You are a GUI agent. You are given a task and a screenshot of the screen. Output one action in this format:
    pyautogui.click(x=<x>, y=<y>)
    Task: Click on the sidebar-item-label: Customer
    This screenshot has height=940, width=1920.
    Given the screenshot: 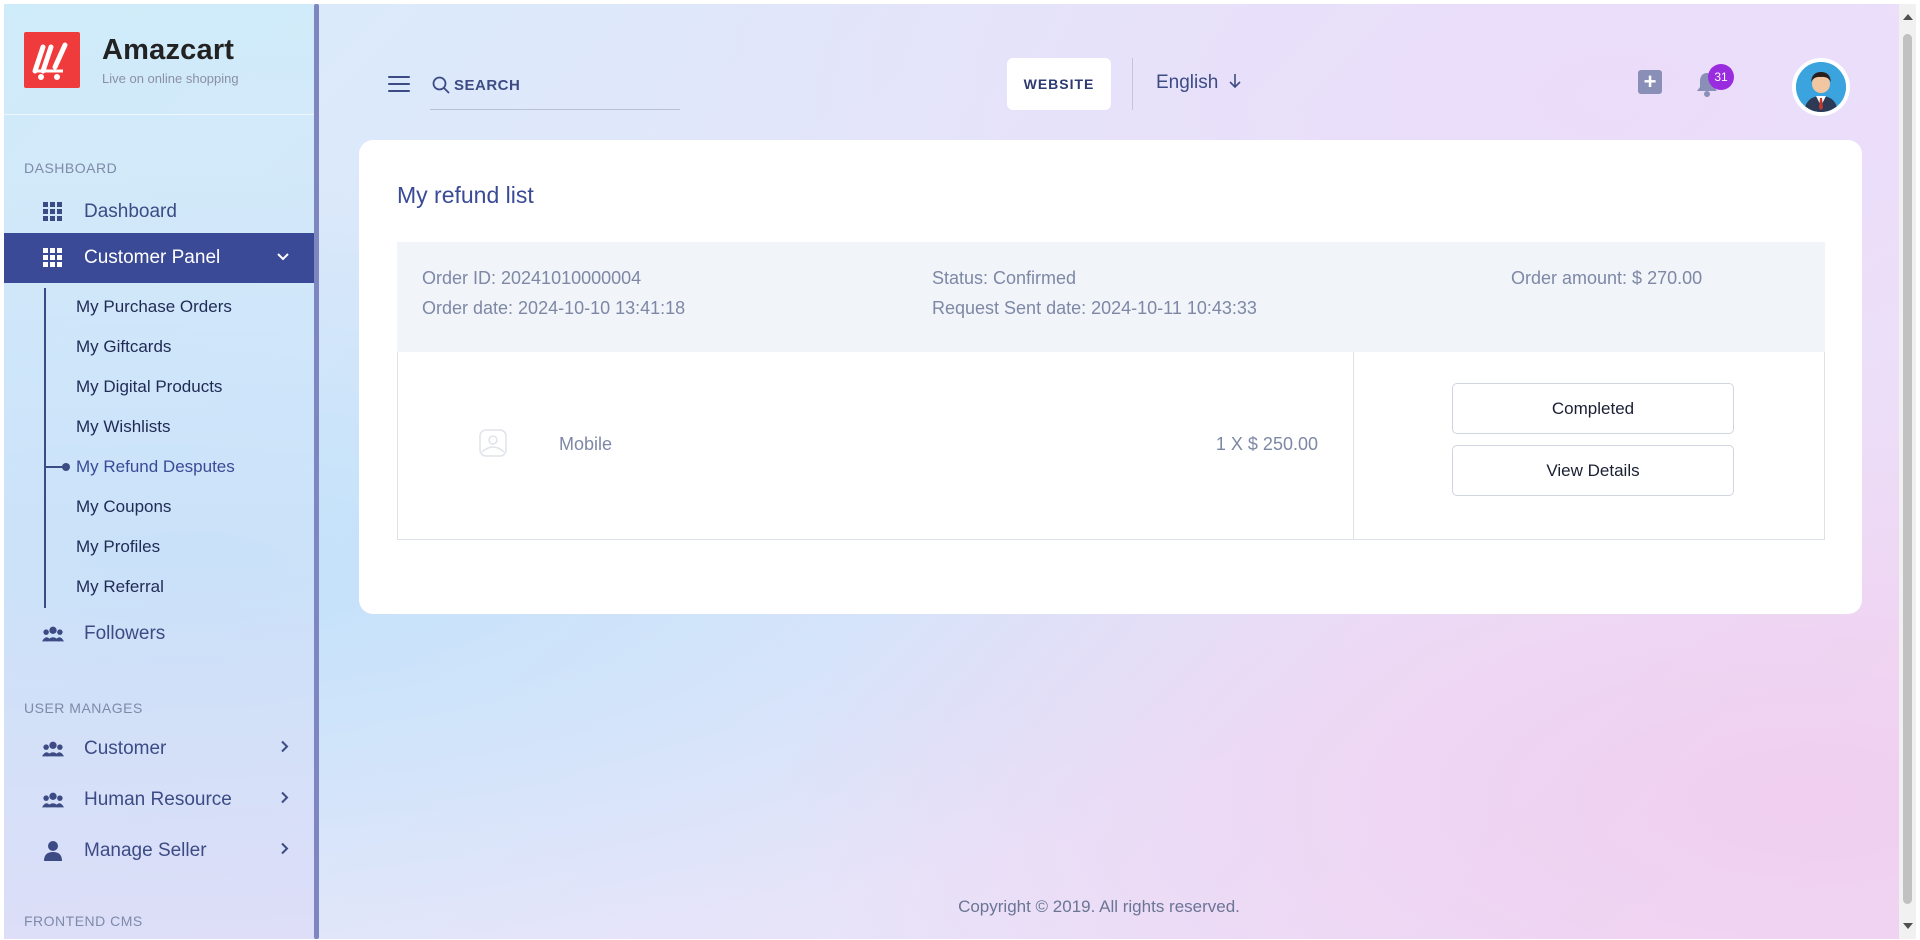 What is the action you would take?
    pyautogui.click(x=125, y=748)
    